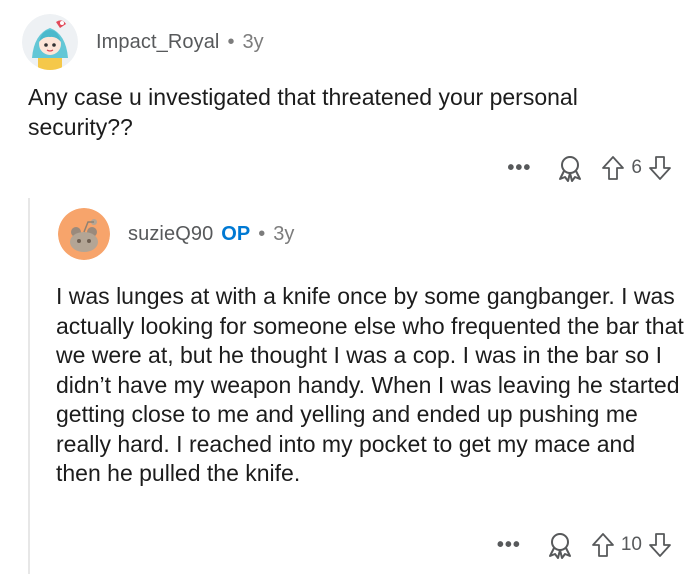 Image resolution: width=700 pixels, height=574 pixels. Describe the element at coordinates (29, 386) in the screenshot. I see `thread-line` at that location.